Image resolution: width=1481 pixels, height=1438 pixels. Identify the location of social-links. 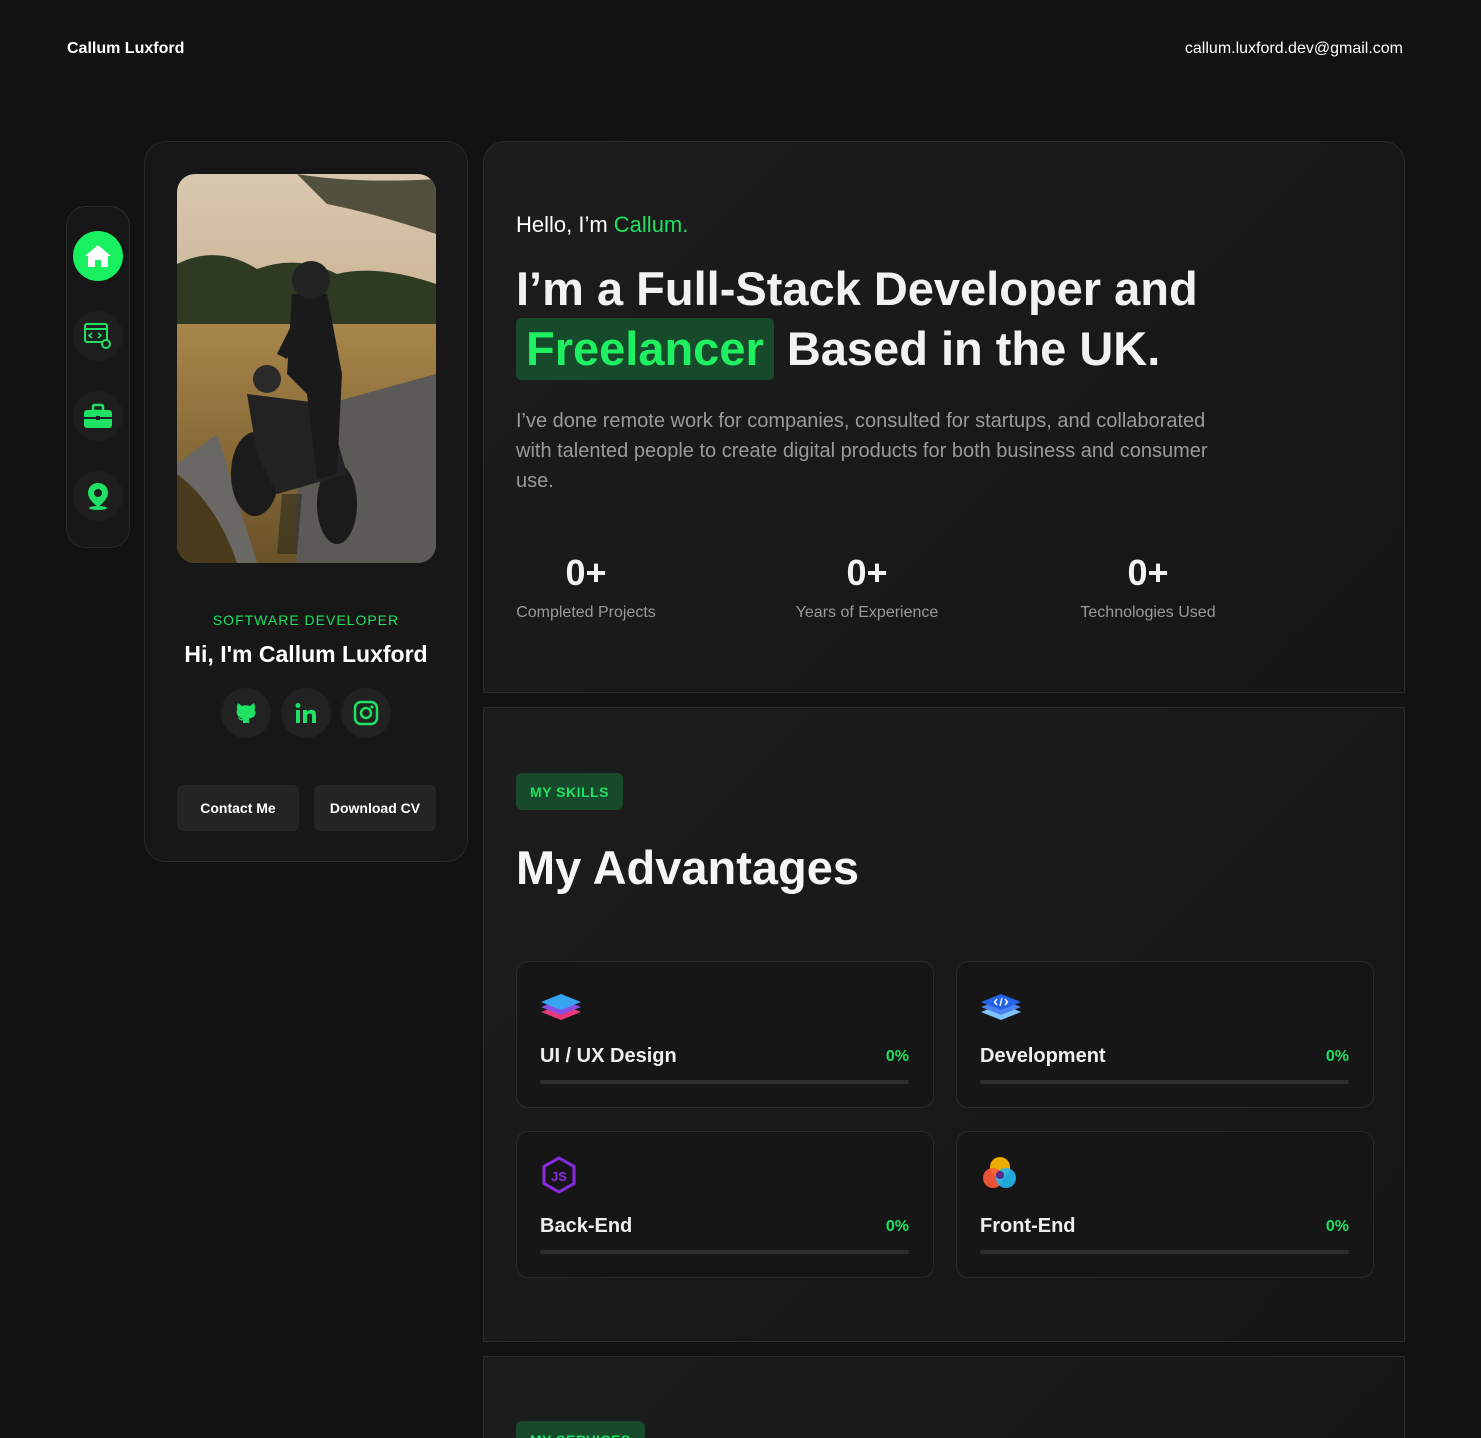
(306, 713).